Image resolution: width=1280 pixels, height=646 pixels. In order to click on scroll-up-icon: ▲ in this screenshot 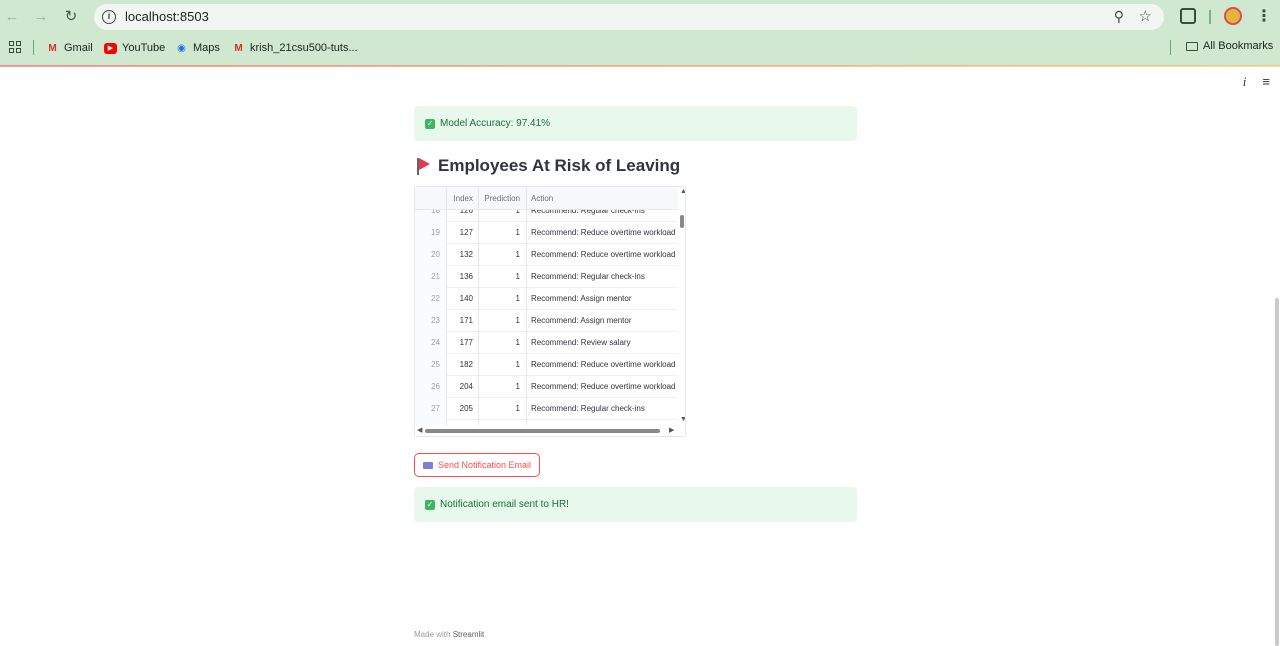, I will do `click(682, 191)`.